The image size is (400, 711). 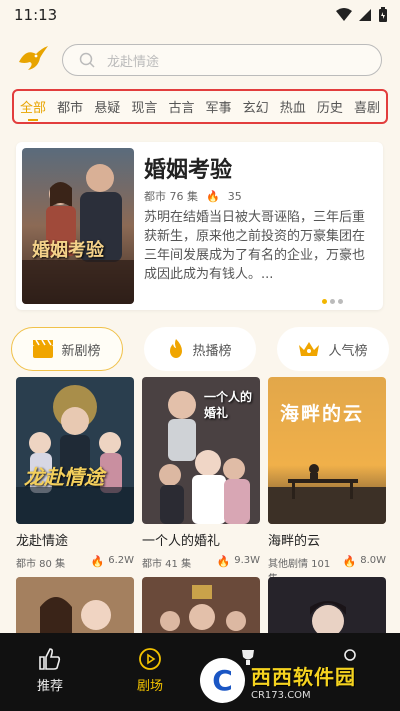 I want to click on rank-tab-new-label: 新剧榜, so click(x=81, y=351).